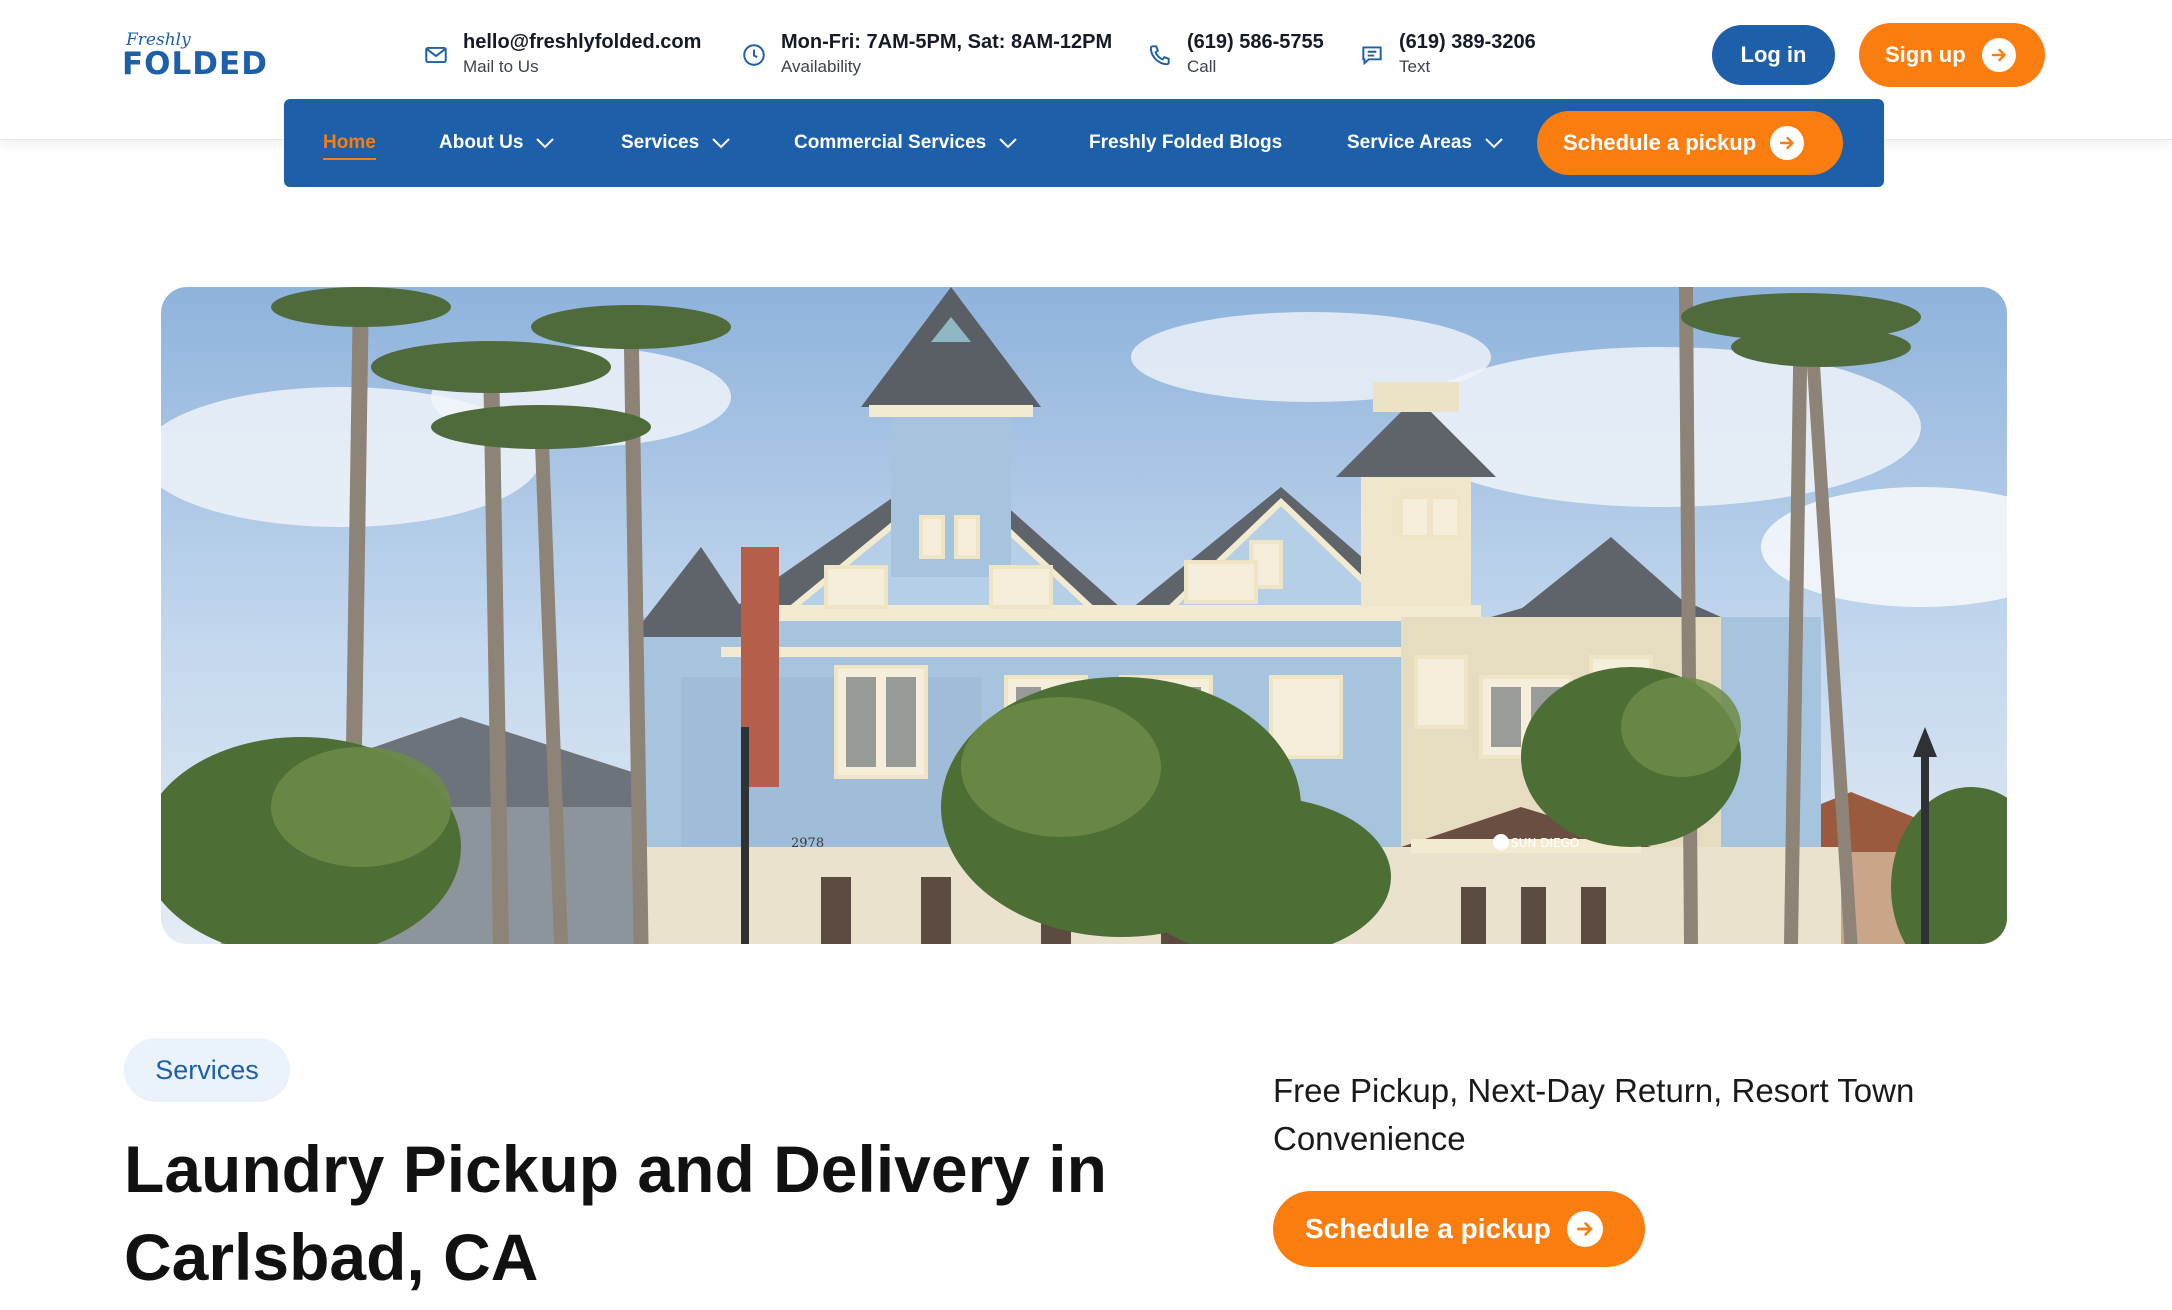  I want to click on nav-item-commercial-services: Commercial Services, so click(906, 143).